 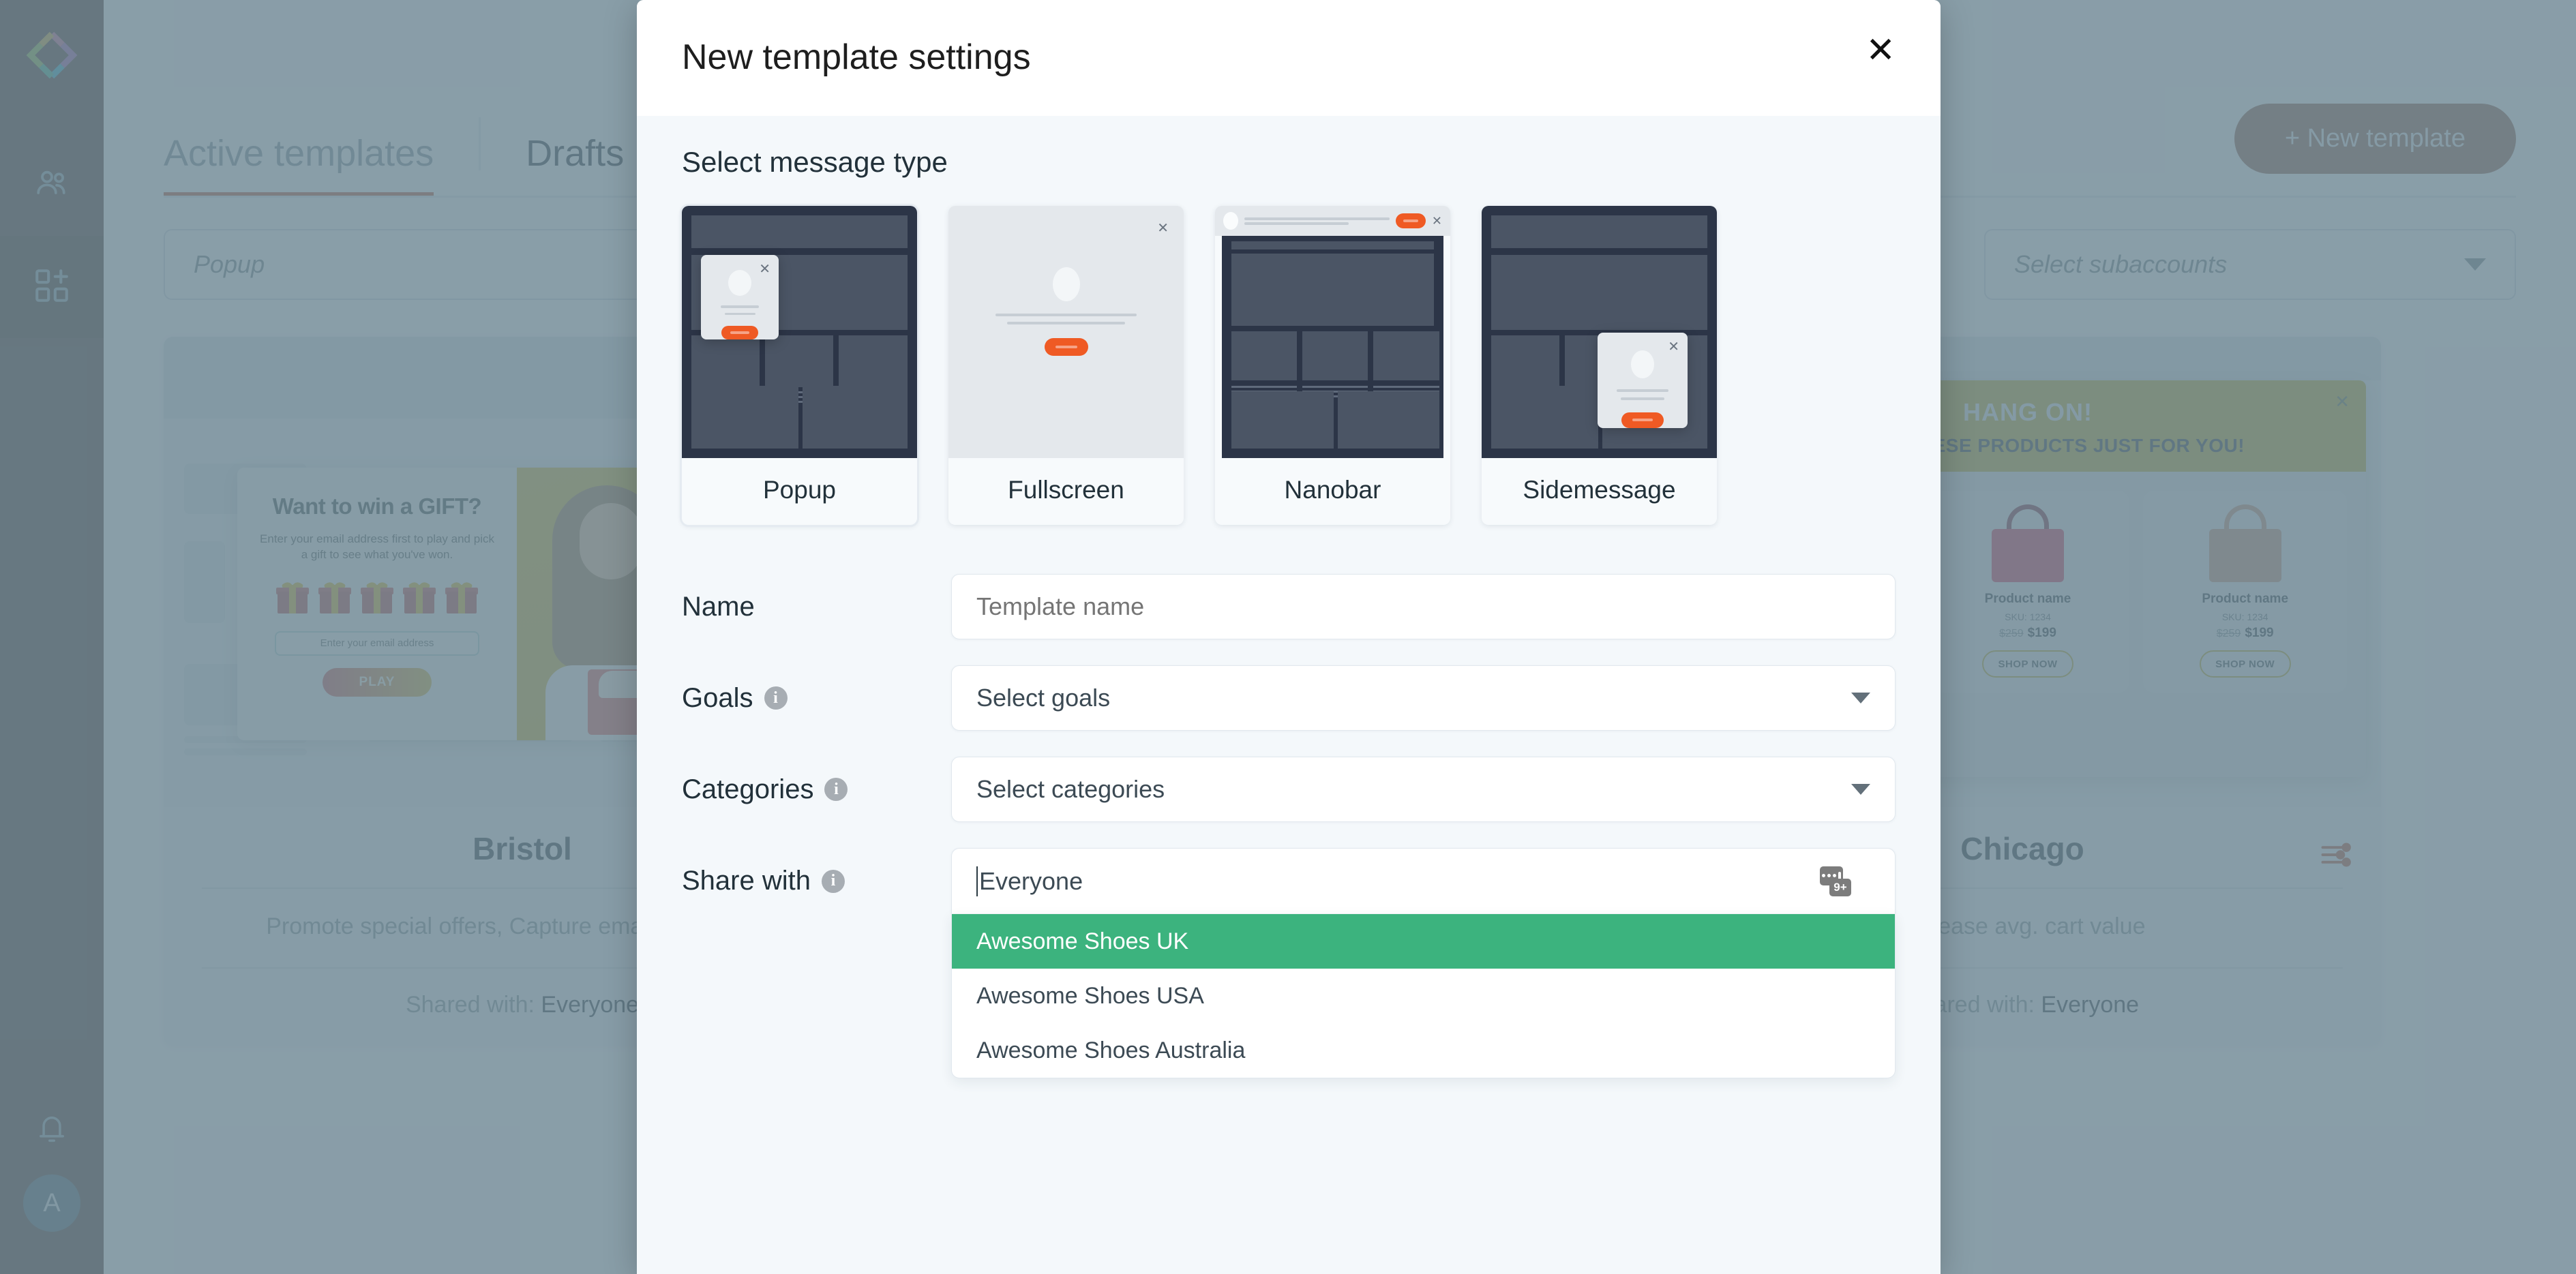 I want to click on count-badge-icon: 9+, so click(x=1835, y=881).